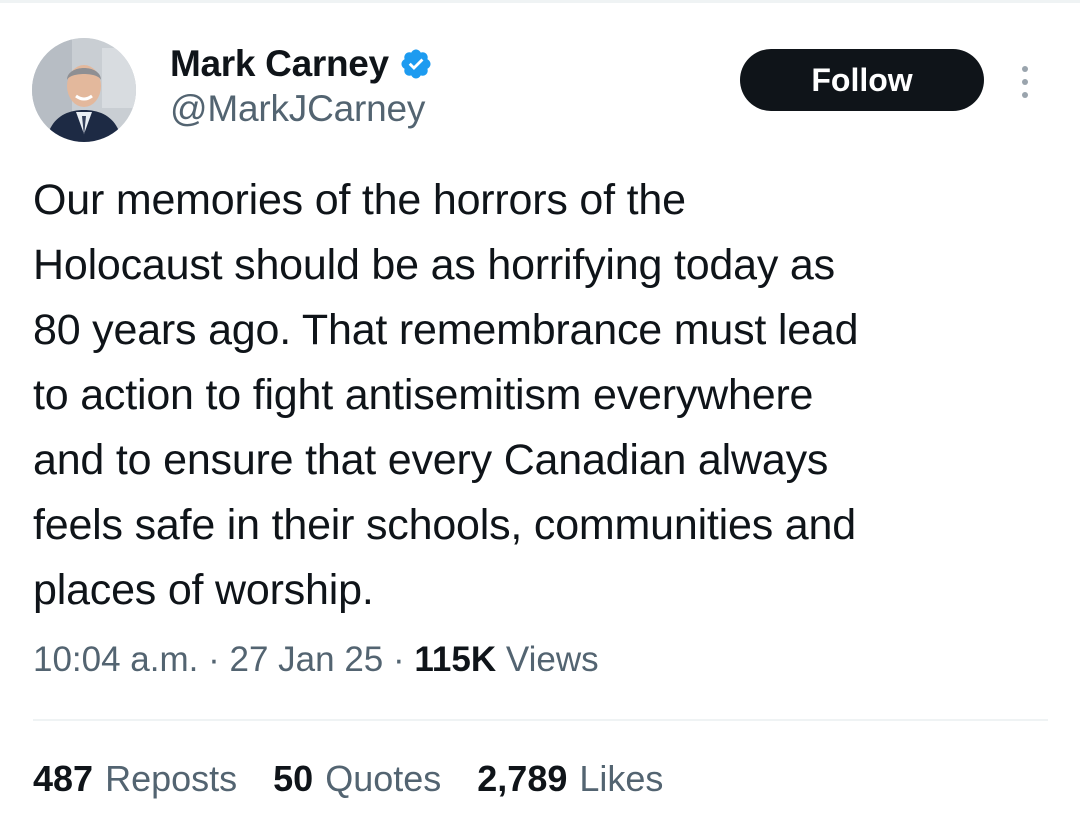  Describe the element at coordinates (279, 64) in the screenshot. I see `author-name-text: Mark Carney` at that location.